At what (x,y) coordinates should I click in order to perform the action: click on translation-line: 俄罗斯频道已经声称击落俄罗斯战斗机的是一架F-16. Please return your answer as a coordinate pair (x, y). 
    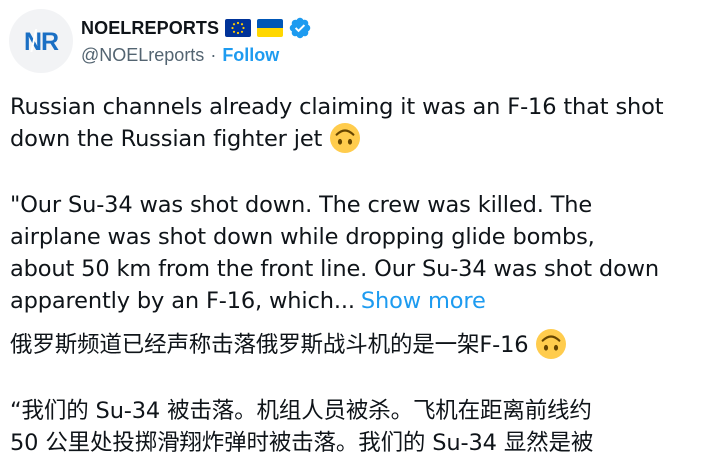
    Looking at the image, I should click on (288, 345).